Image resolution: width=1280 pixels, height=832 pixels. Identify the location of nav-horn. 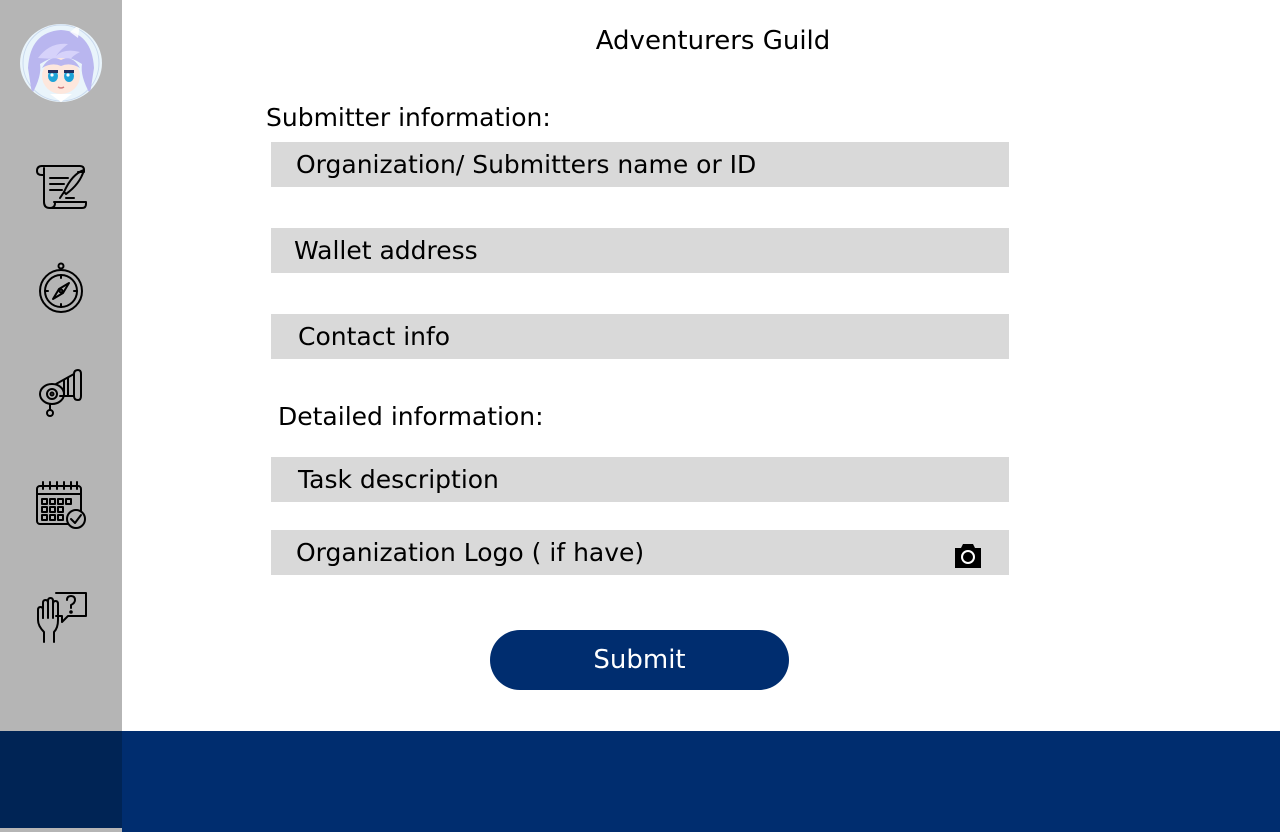
(61, 393).